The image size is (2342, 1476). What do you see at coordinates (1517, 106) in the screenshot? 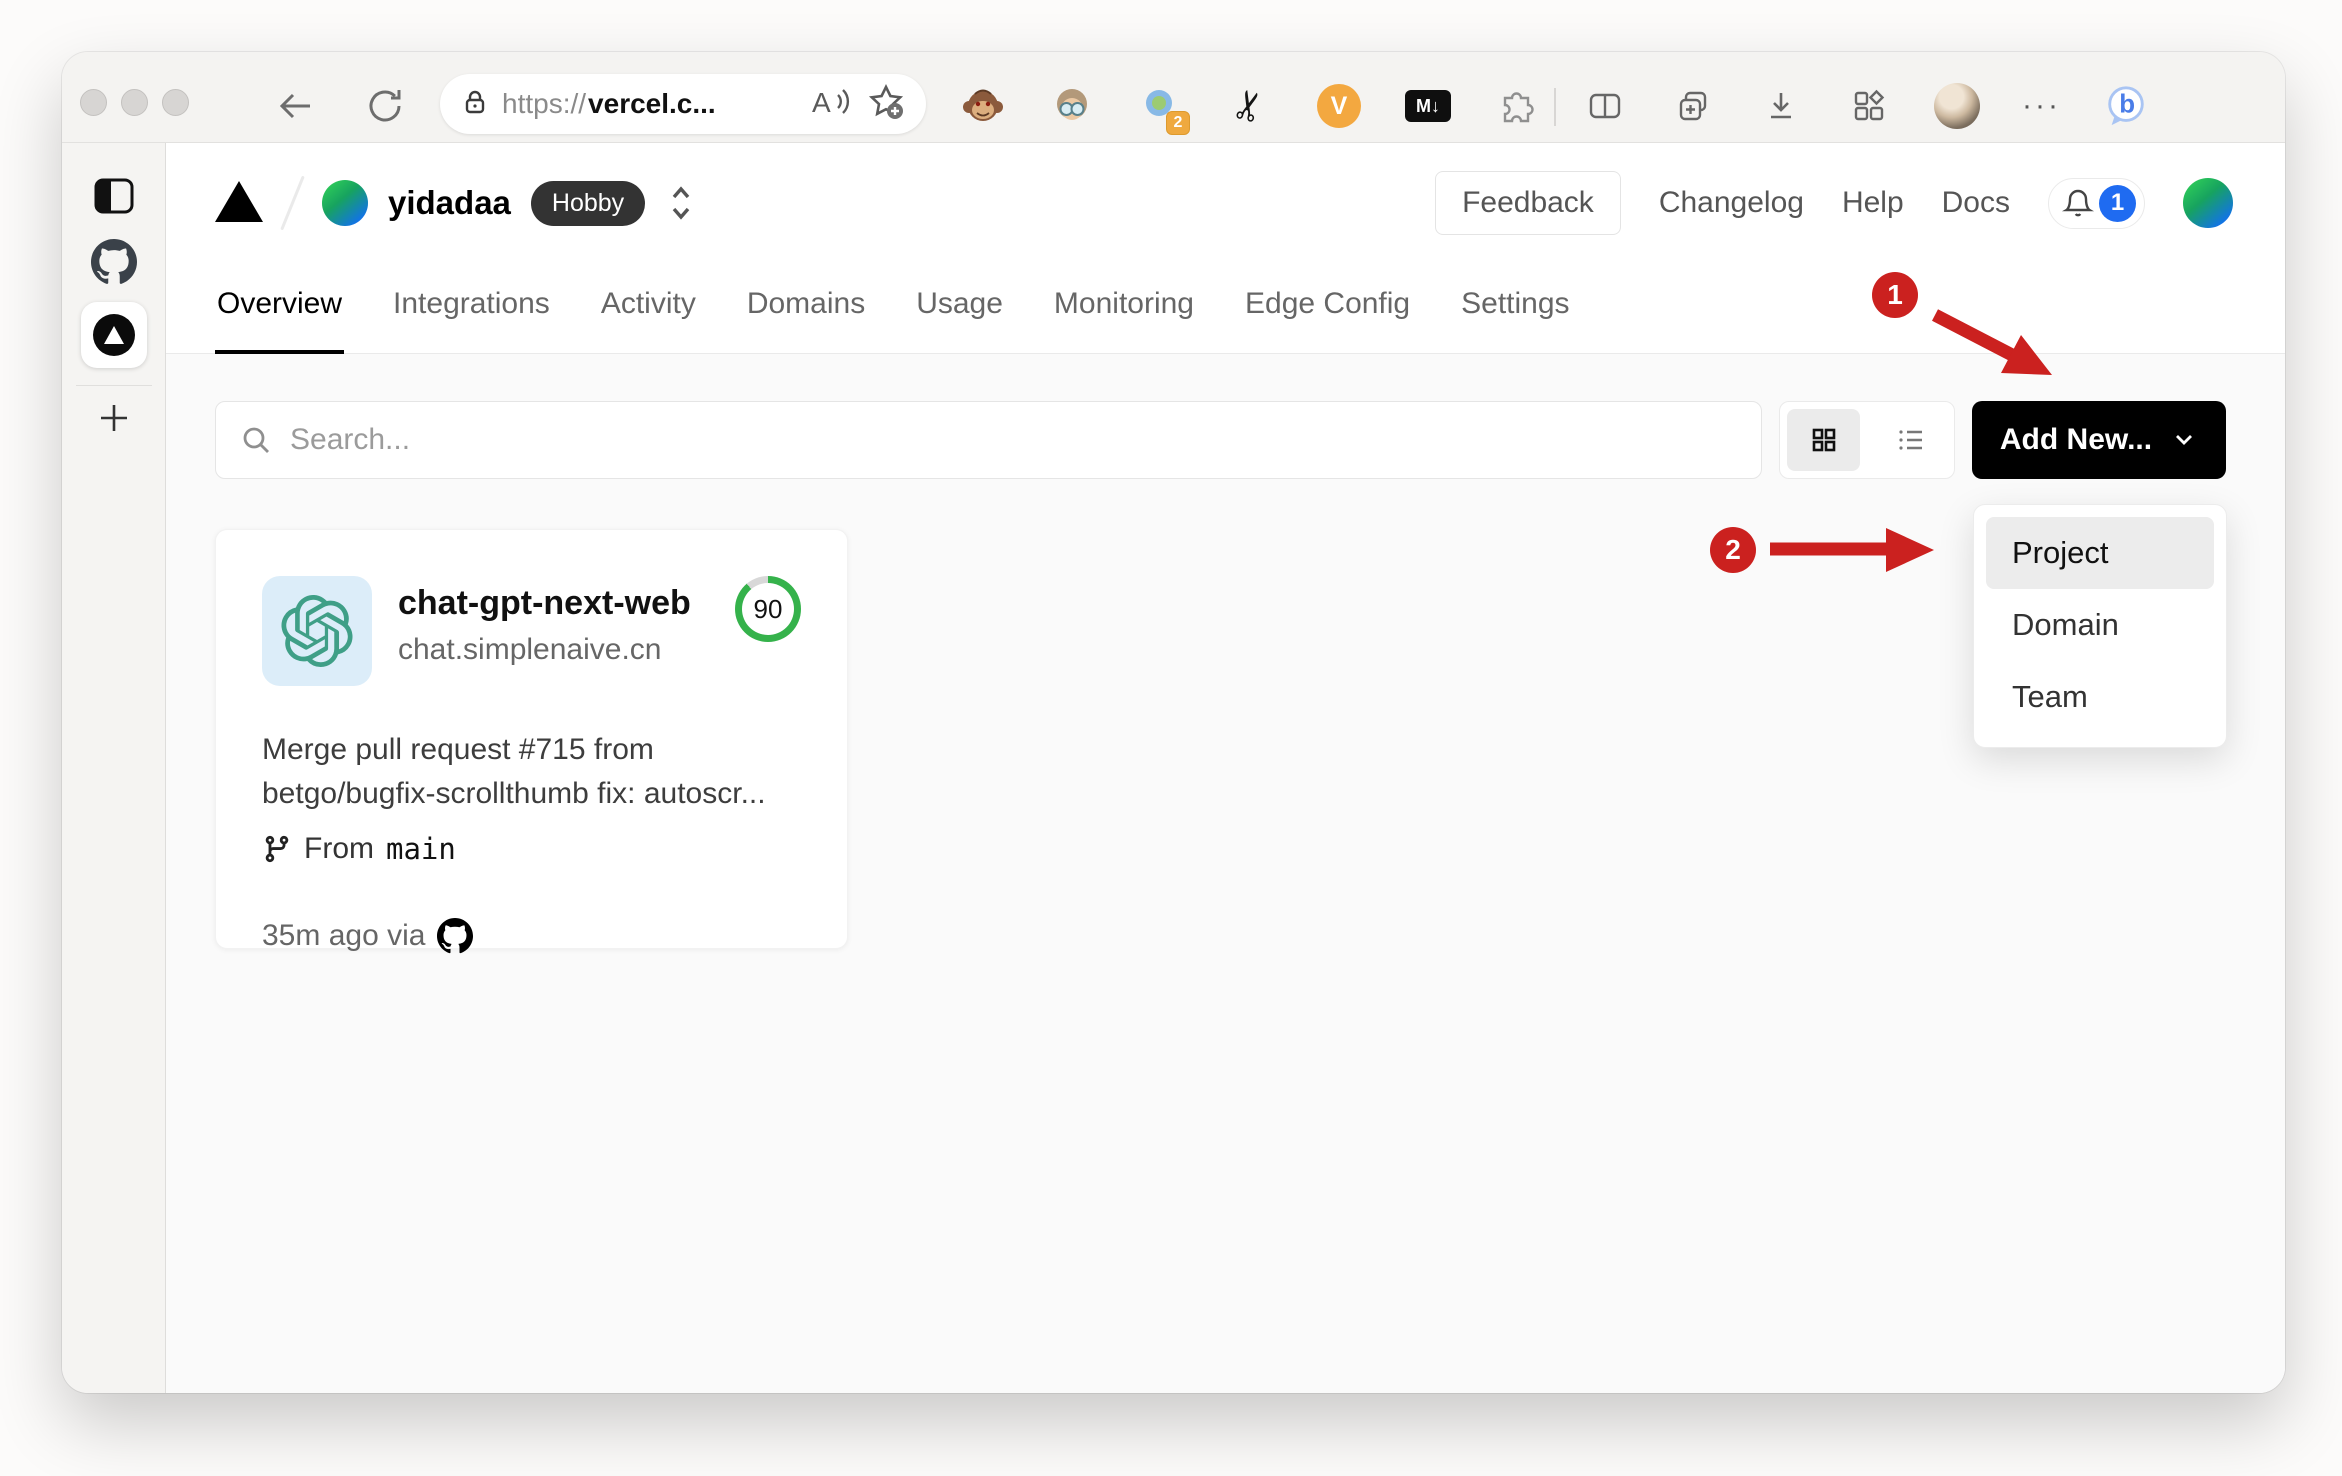
I see `extensions-puzzle-icon` at bounding box center [1517, 106].